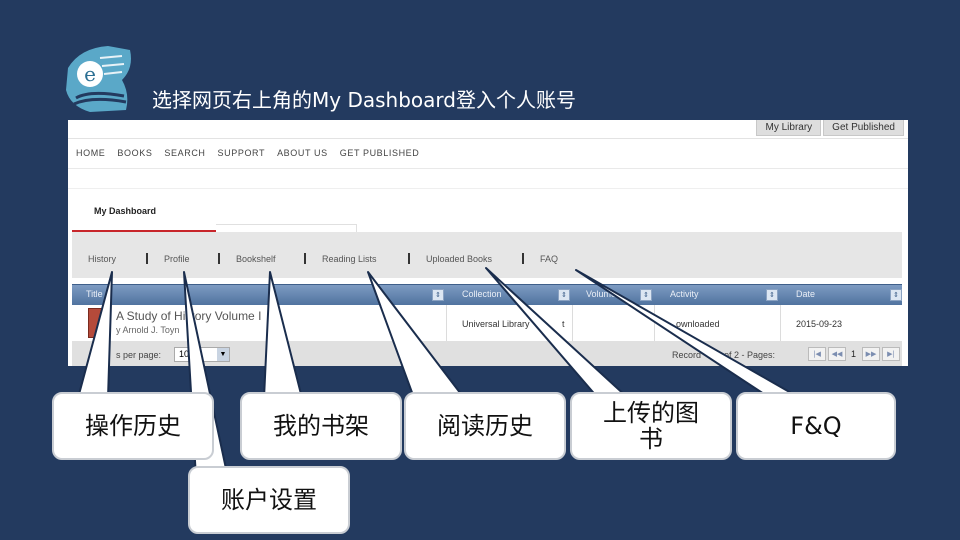 This screenshot has width=960, height=540. What do you see at coordinates (684, 294) in the screenshot?
I see `col-activity: Activity` at bounding box center [684, 294].